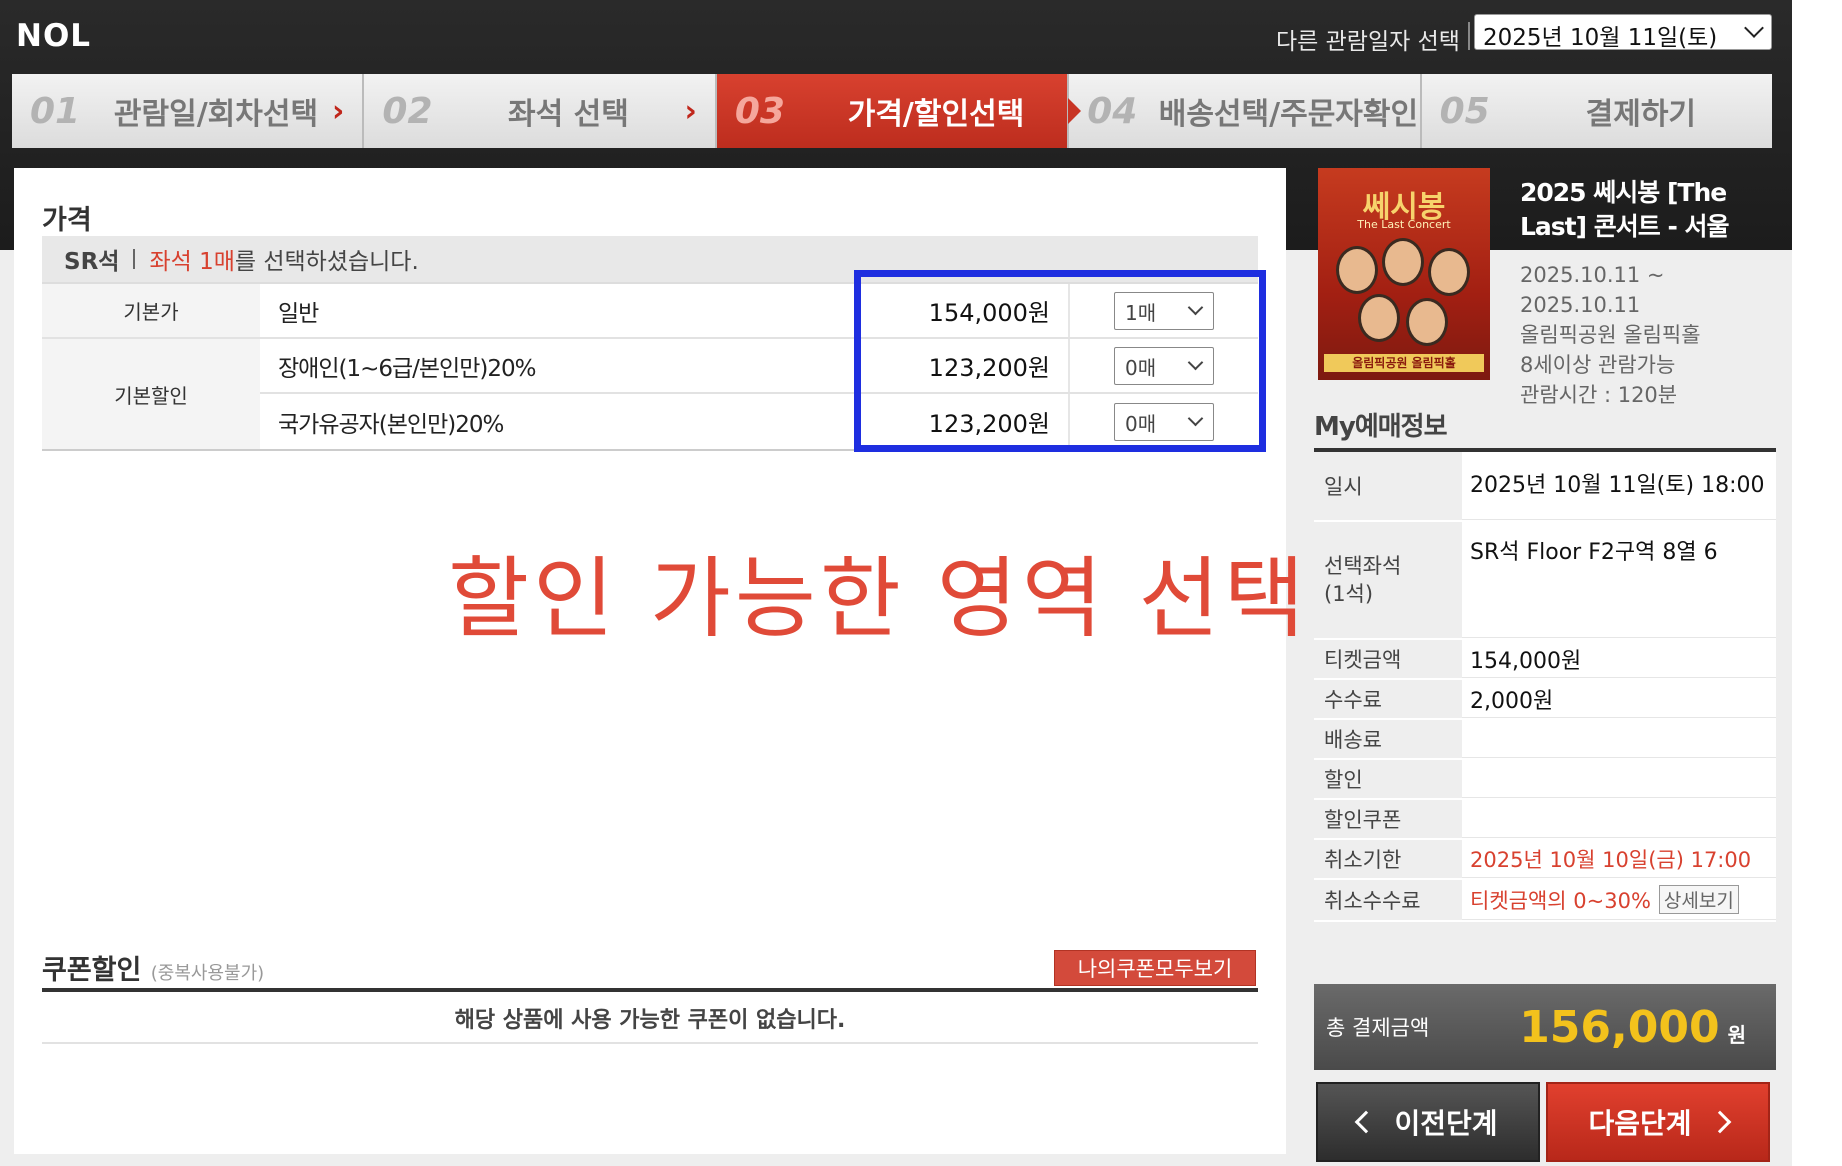 The image size is (1842, 1166). I want to click on info-value: SR석 Floor F2구역 8열 6, so click(1619, 580).